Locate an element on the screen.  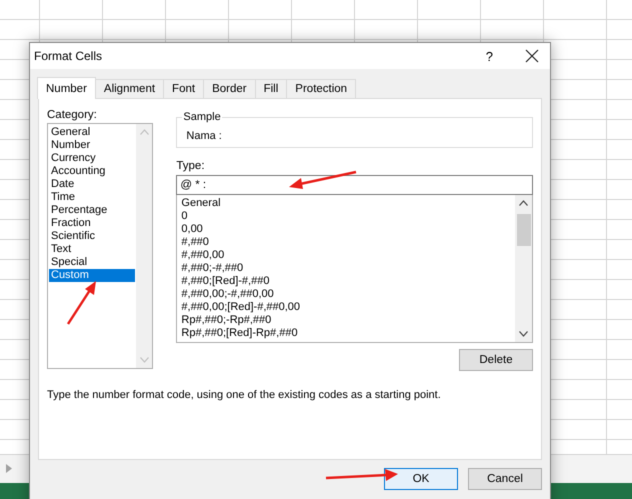
close-icon is located at coordinates (532, 56).